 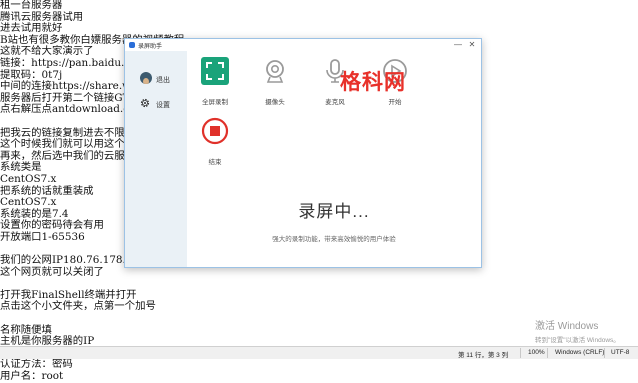 I want to click on camera-label: 摄像头, so click(x=275, y=102).